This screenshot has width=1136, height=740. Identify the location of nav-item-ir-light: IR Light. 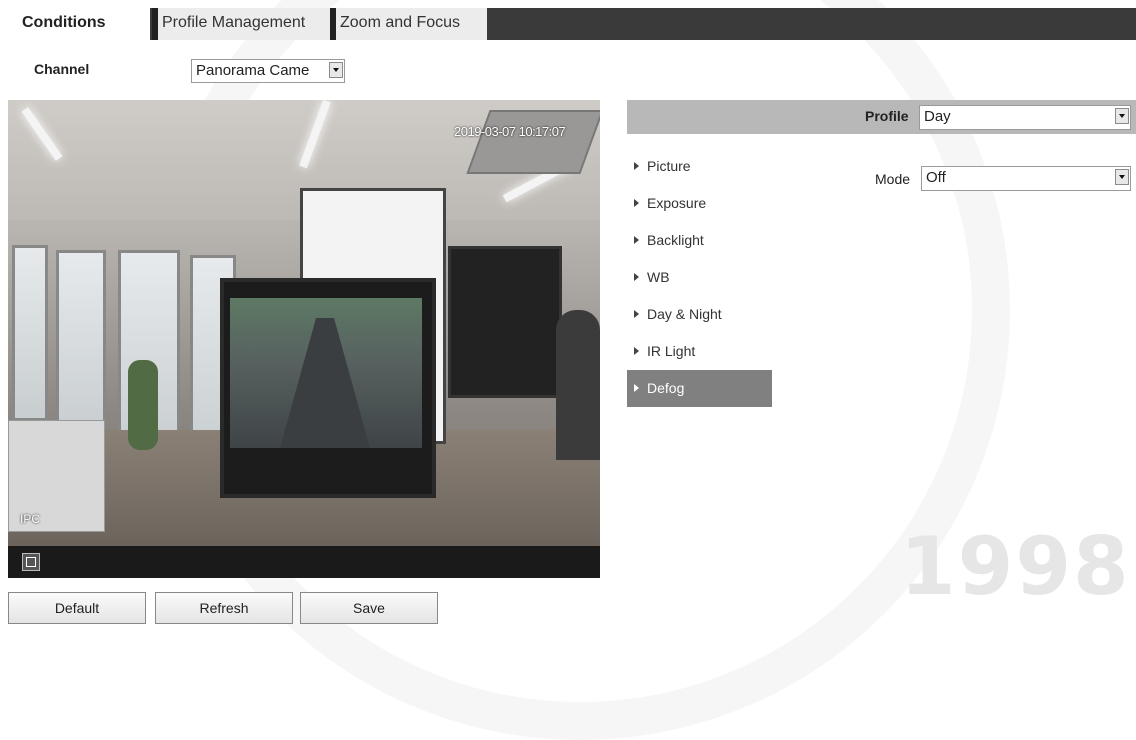
(699, 351).